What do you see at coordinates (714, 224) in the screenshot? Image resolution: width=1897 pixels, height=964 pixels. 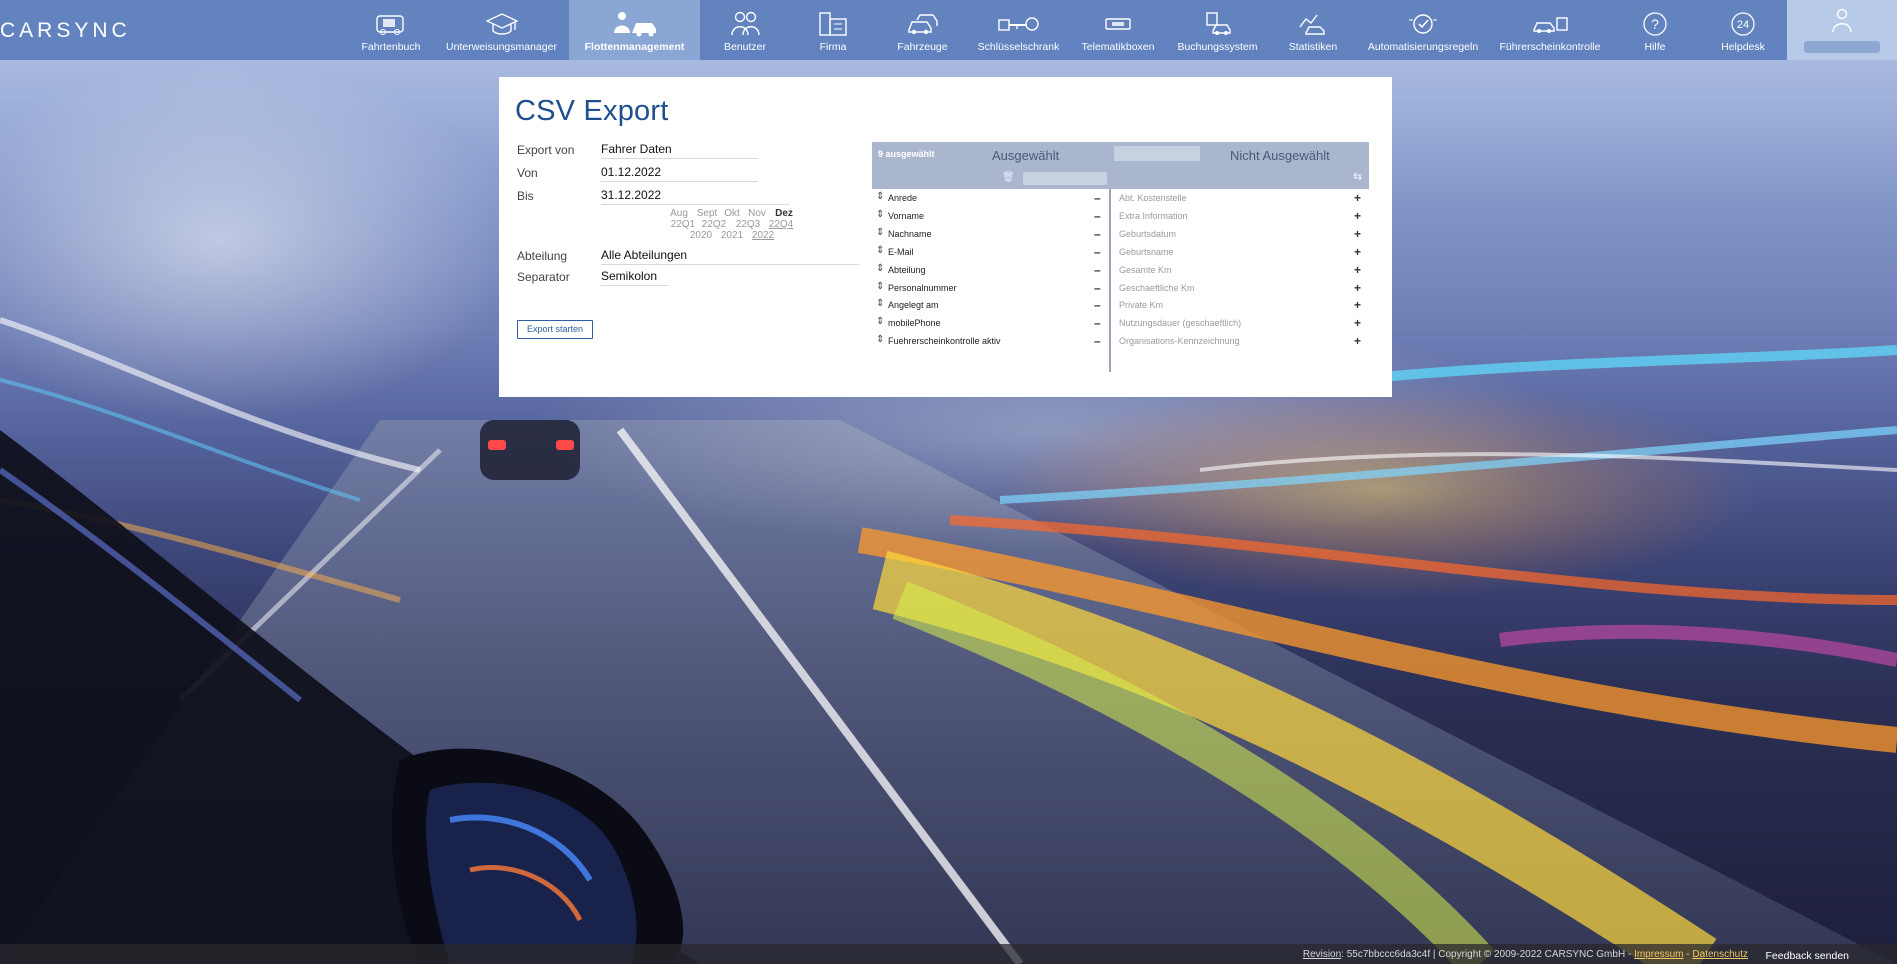 I see `quick-quarter-22q2: 22Q2` at bounding box center [714, 224].